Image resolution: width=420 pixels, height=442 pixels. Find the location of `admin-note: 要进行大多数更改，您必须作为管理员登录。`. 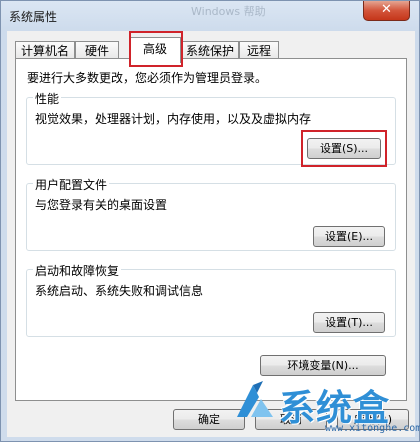

admin-note: 要进行大多数更改，您必须作为管理员登录。 is located at coordinates (147, 78).